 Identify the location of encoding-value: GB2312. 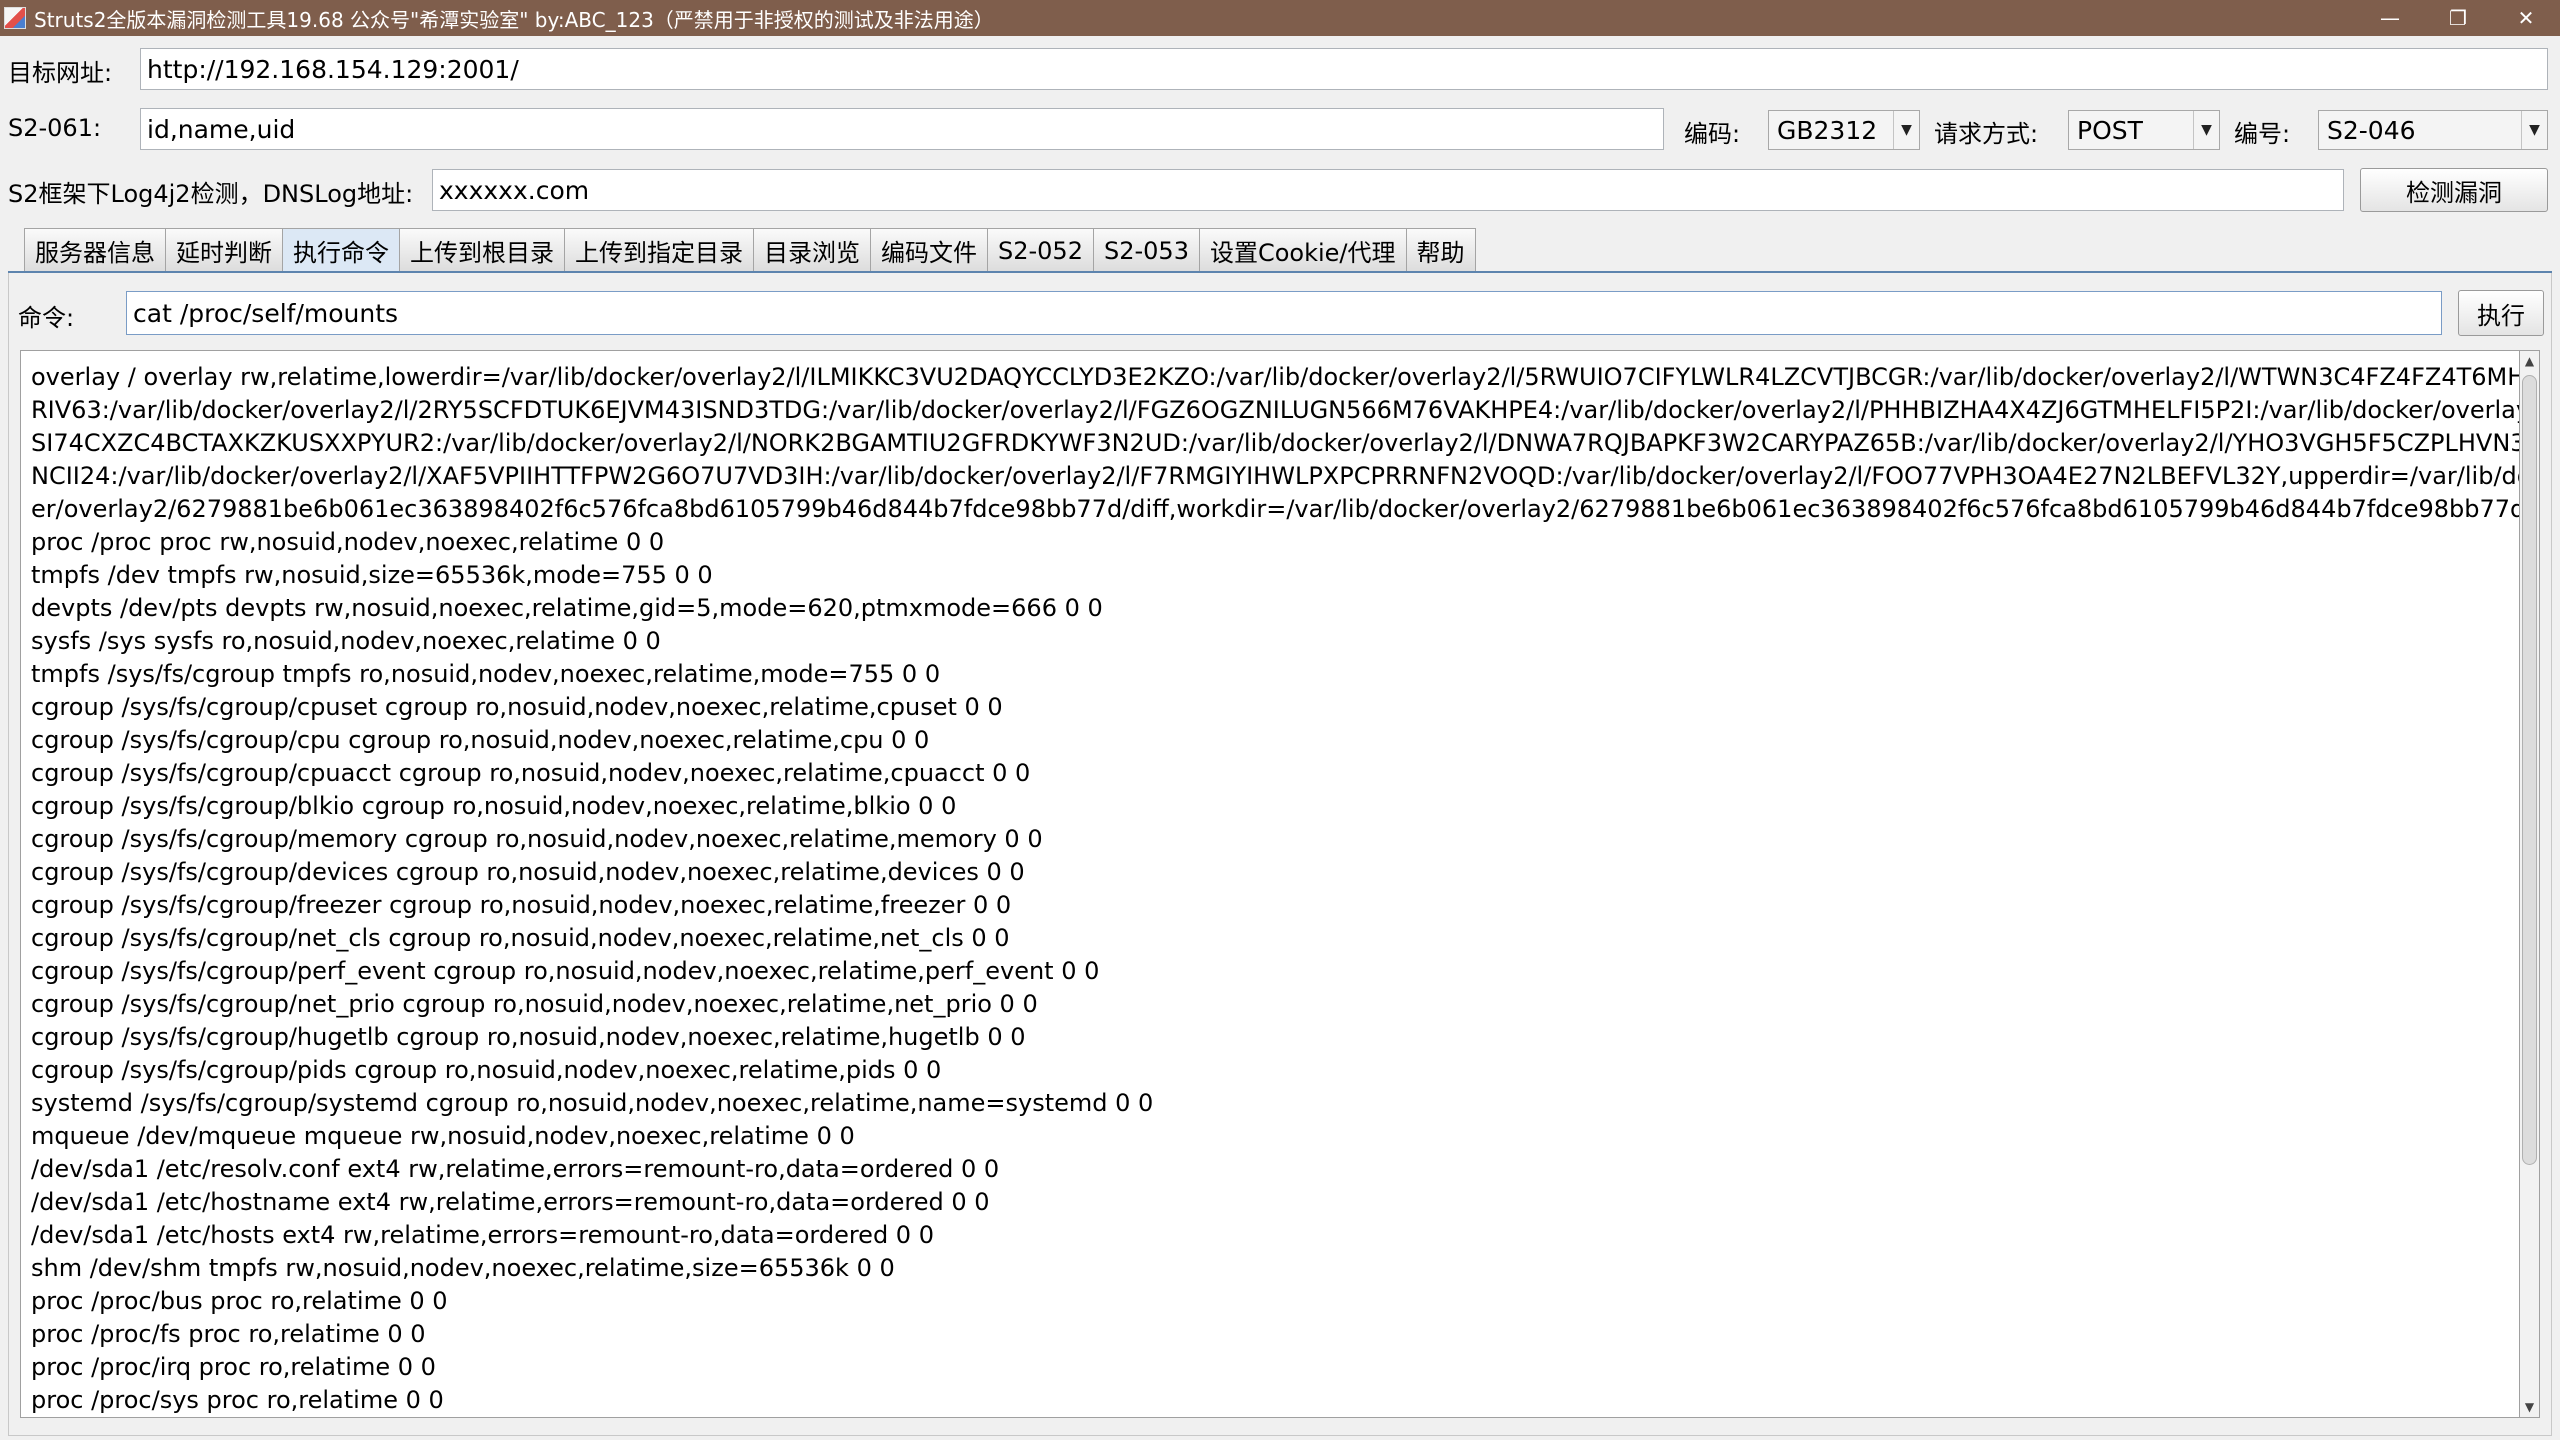
(1827, 130).